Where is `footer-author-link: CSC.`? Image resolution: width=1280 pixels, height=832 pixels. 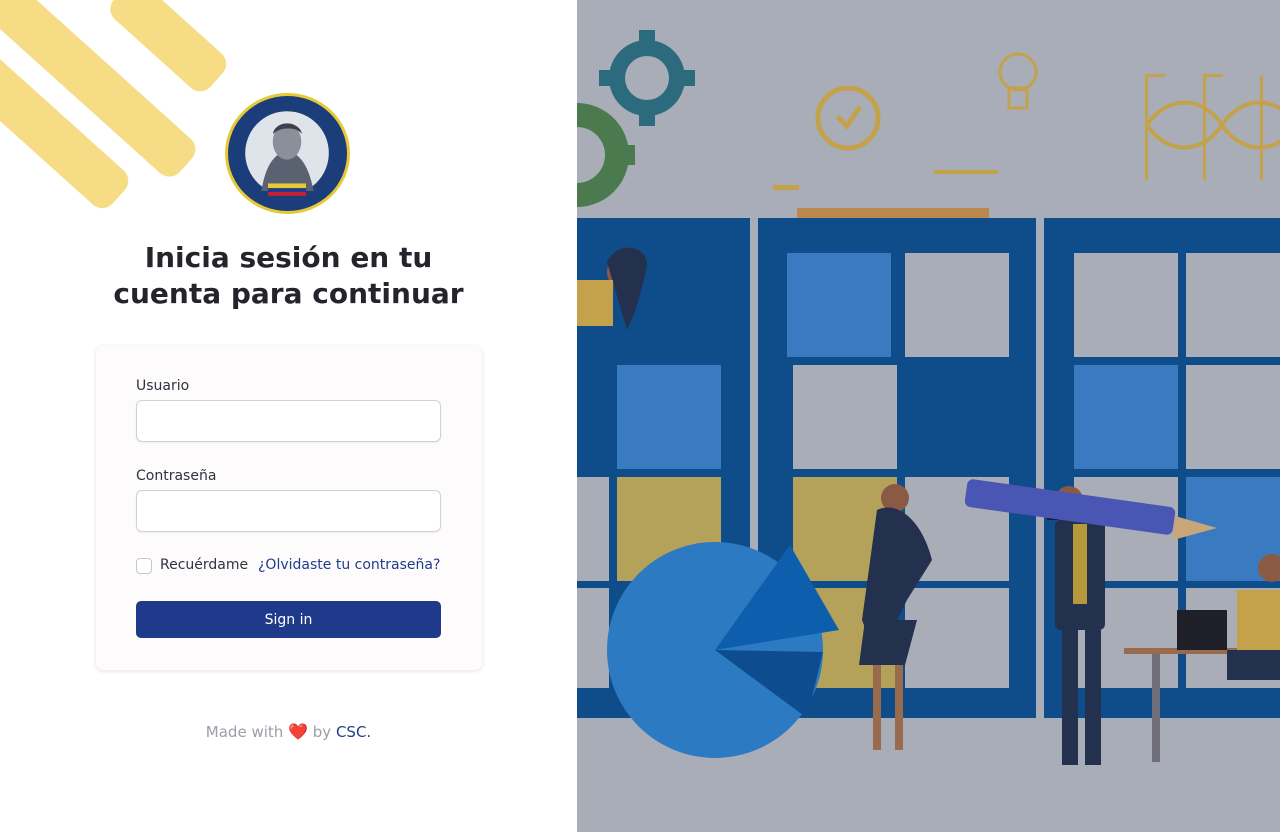
footer-author-link: CSC. is located at coordinates (353, 732).